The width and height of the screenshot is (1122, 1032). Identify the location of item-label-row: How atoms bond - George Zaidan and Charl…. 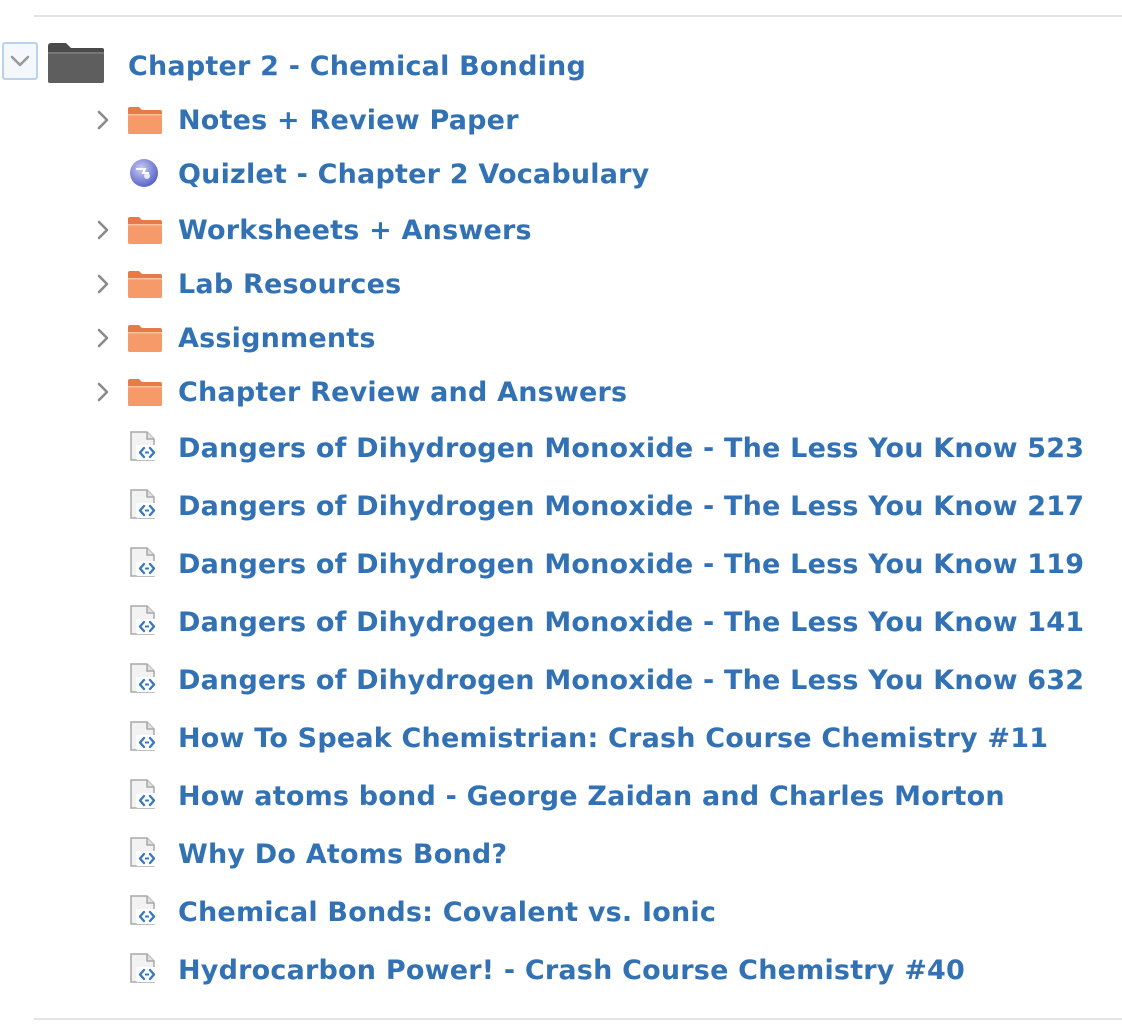
(591, 796).